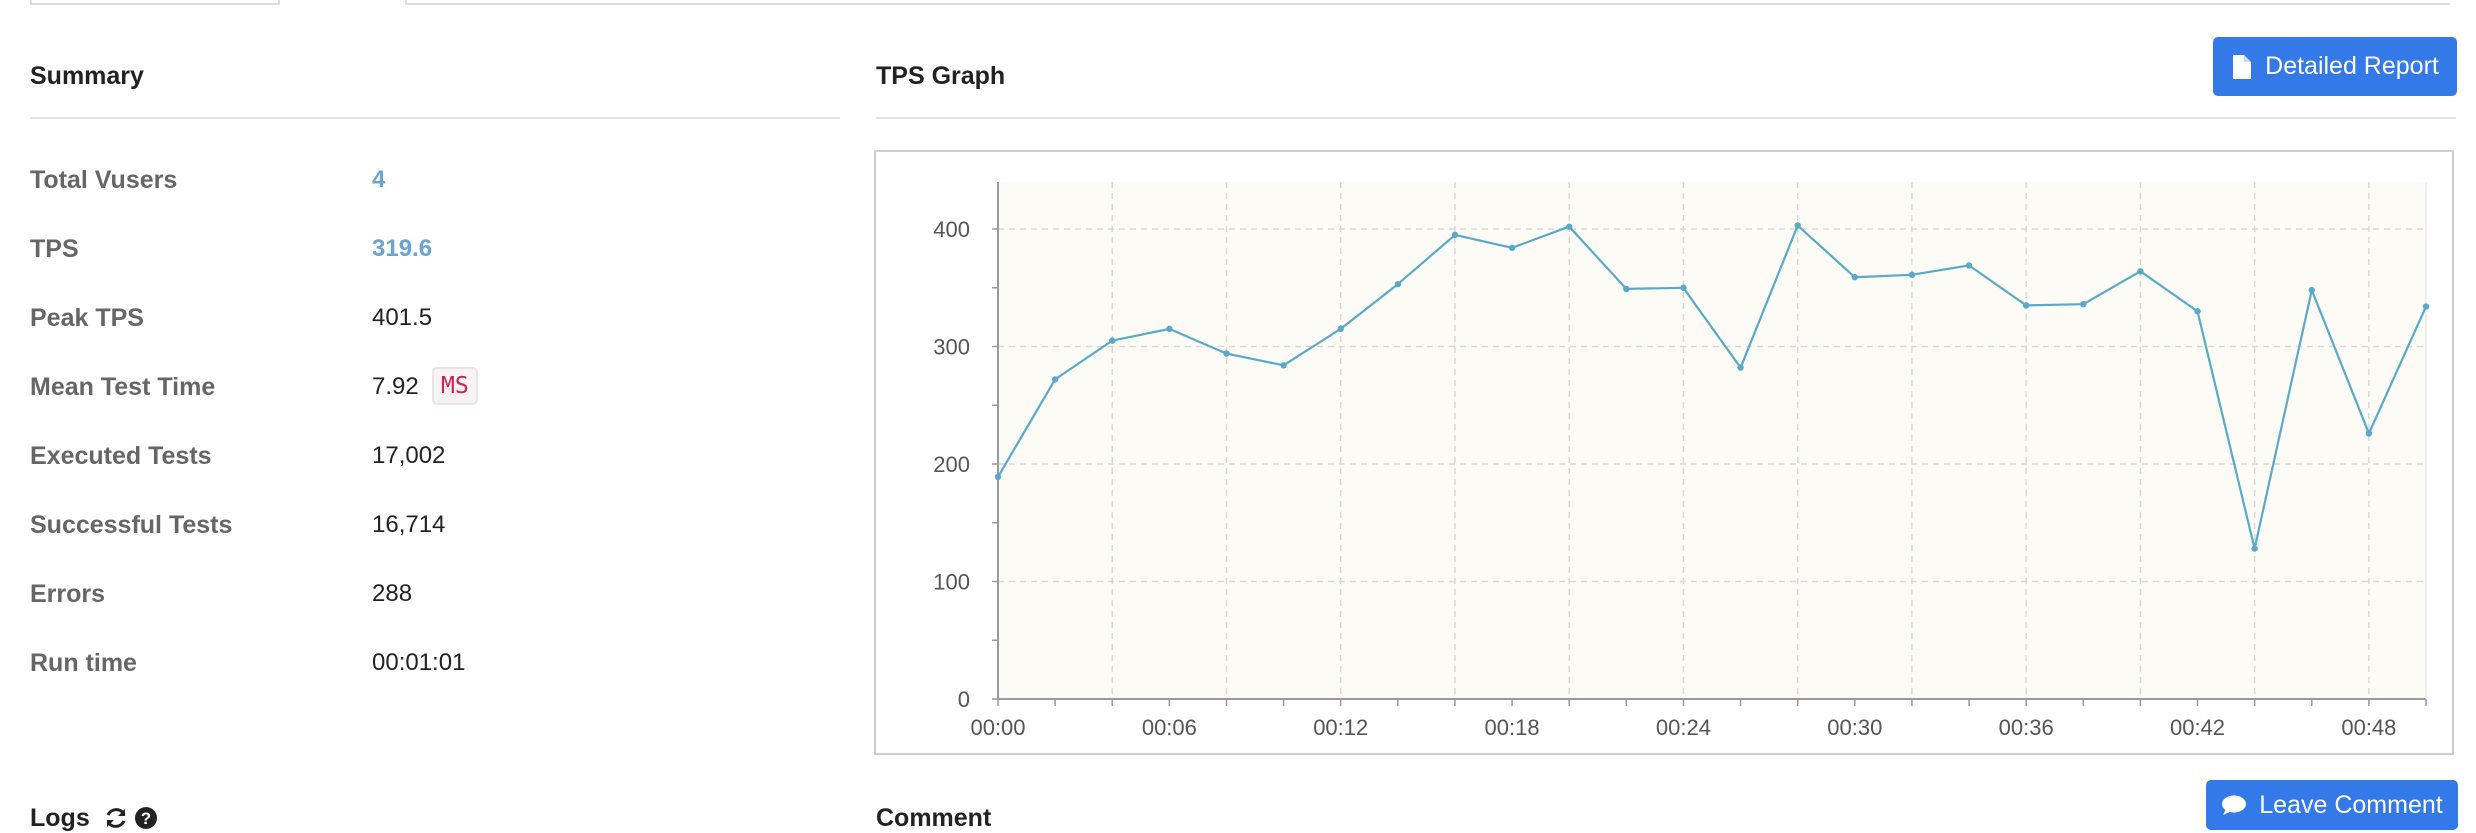 The width and height of the screenshot is (2476, 833). What do you see at coordinates (430, 600) in the screenshot?
I see `summary-row: Errors 288` at bounding box center [430, 600].